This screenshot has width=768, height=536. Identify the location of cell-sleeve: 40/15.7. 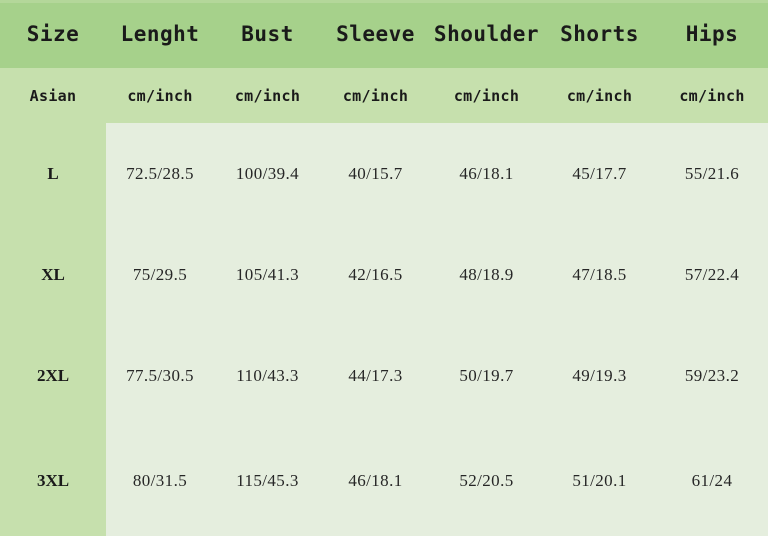
(375, 173).